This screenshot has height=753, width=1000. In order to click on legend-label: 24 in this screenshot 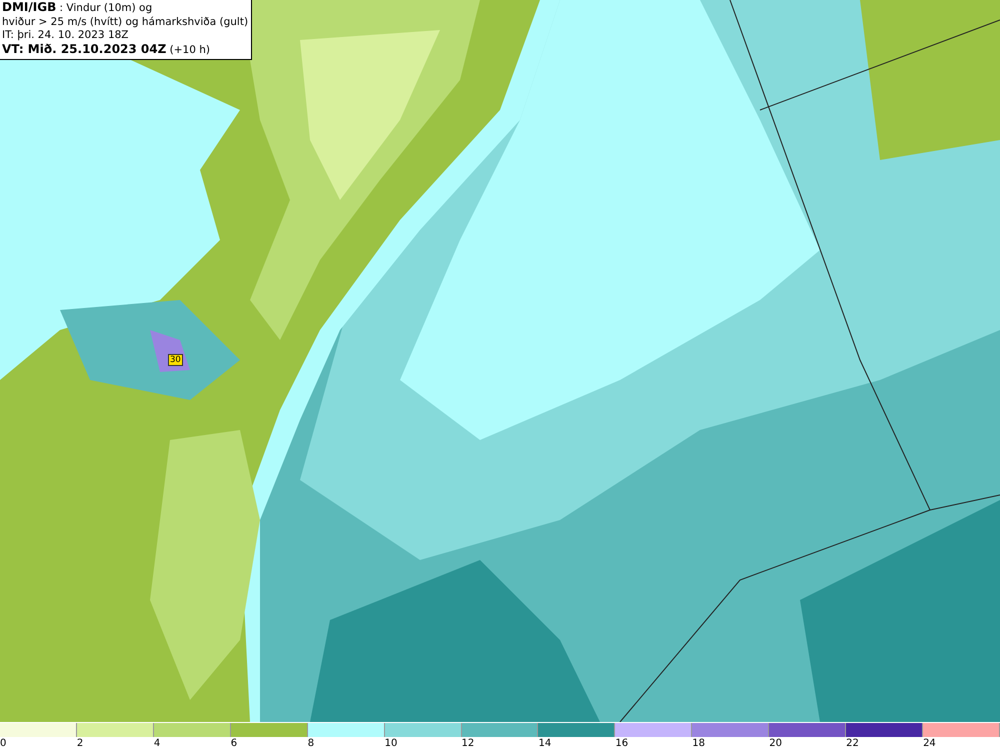, I will do `click(929, 744)`.